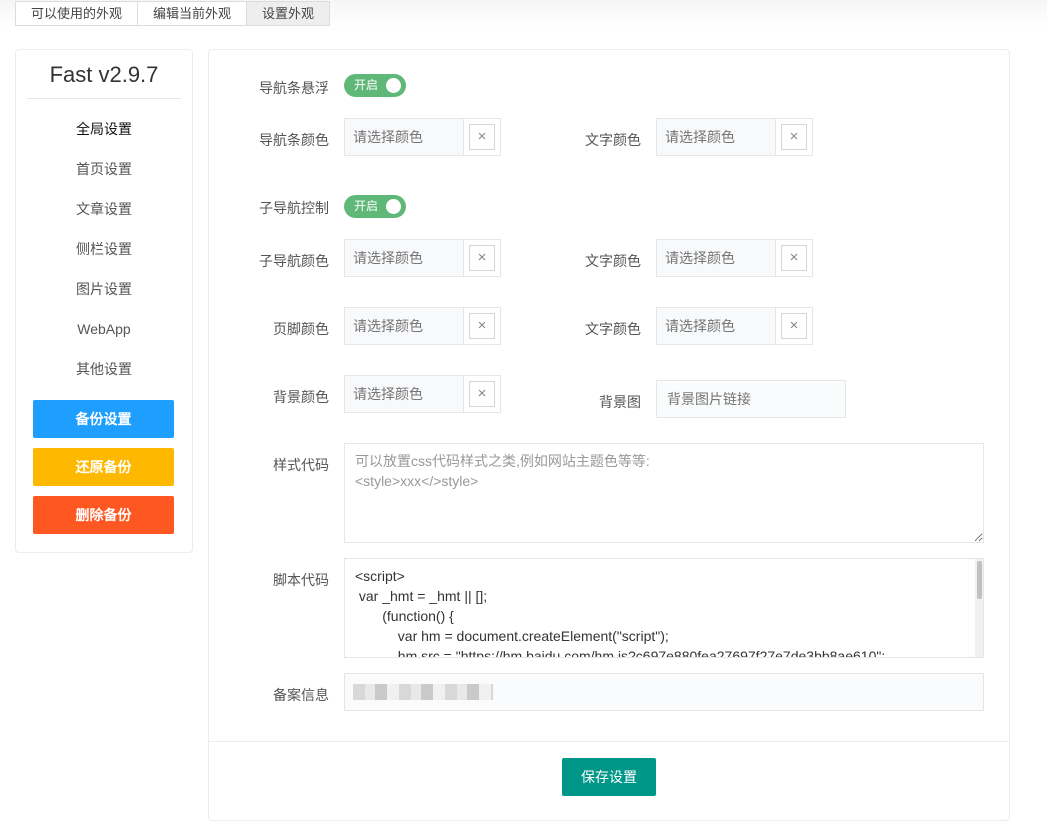  What do you see at coordinates (523, 14) in the screenshot?
I see `top-bar: 可以使用的外观 编辑当前外观 设置外观` at bounding box center [523, 14].